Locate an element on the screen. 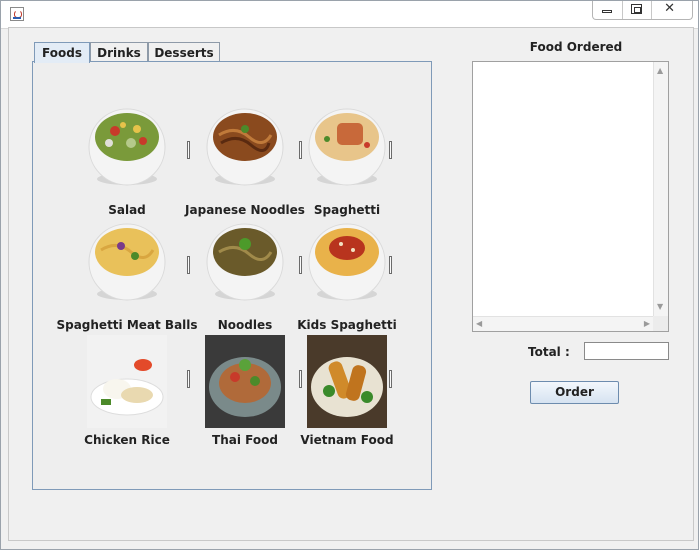 The image size is (699, 550). scroll-left-icon: ◀ is located at coordinates (479, 324).